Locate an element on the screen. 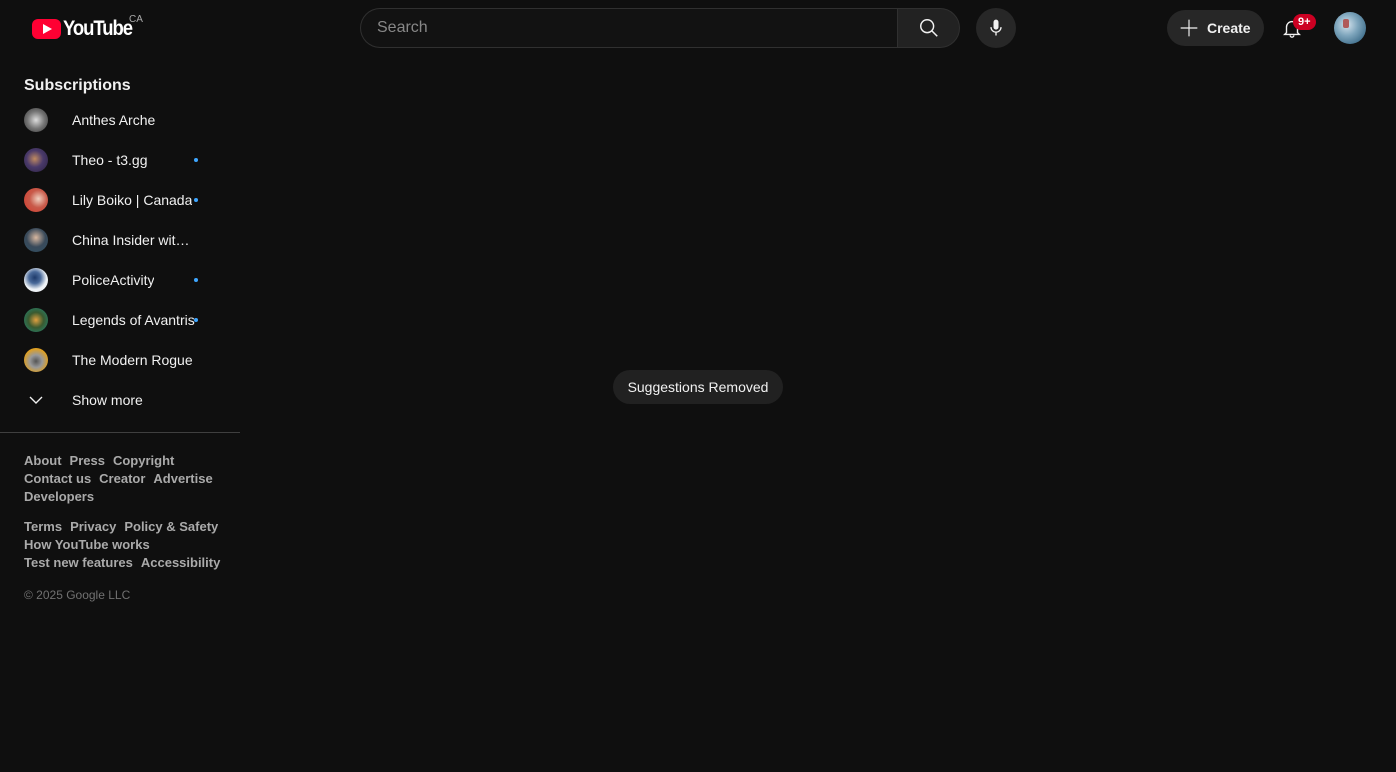 This screenshot has height=772, width=1396. footer-links-row: Terms Privacy Policy & Safety is located at coordinates (124, 527).